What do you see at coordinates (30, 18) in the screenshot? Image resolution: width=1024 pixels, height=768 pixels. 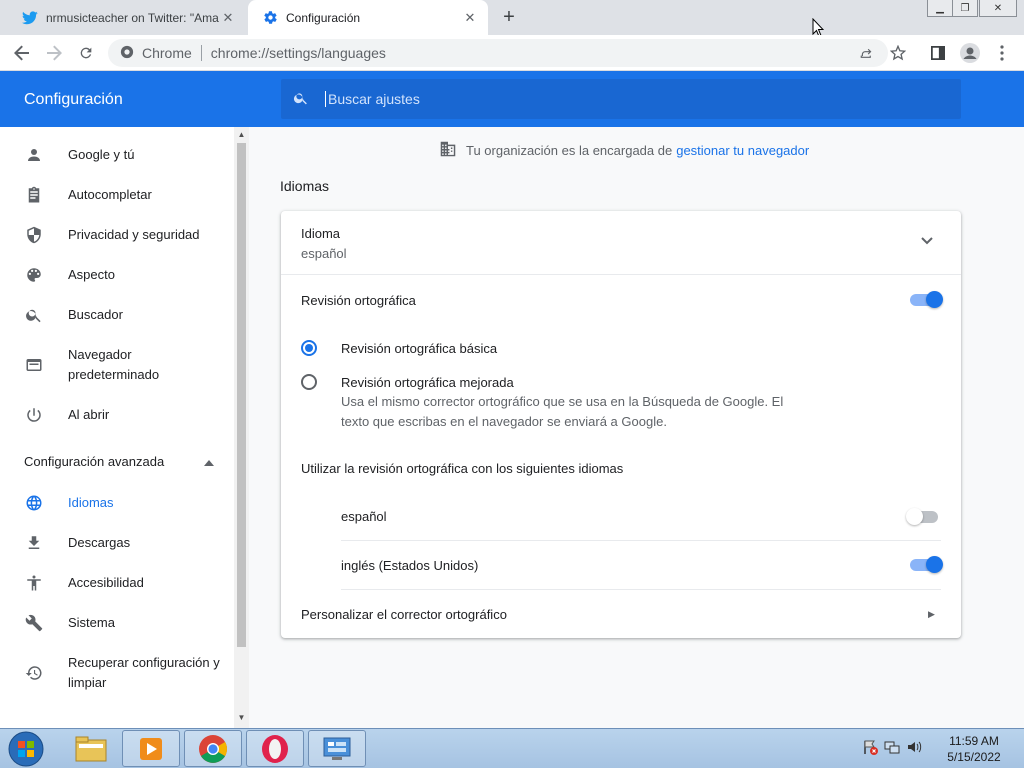 I see `twitter-icon` at bounding box center [30, 18].